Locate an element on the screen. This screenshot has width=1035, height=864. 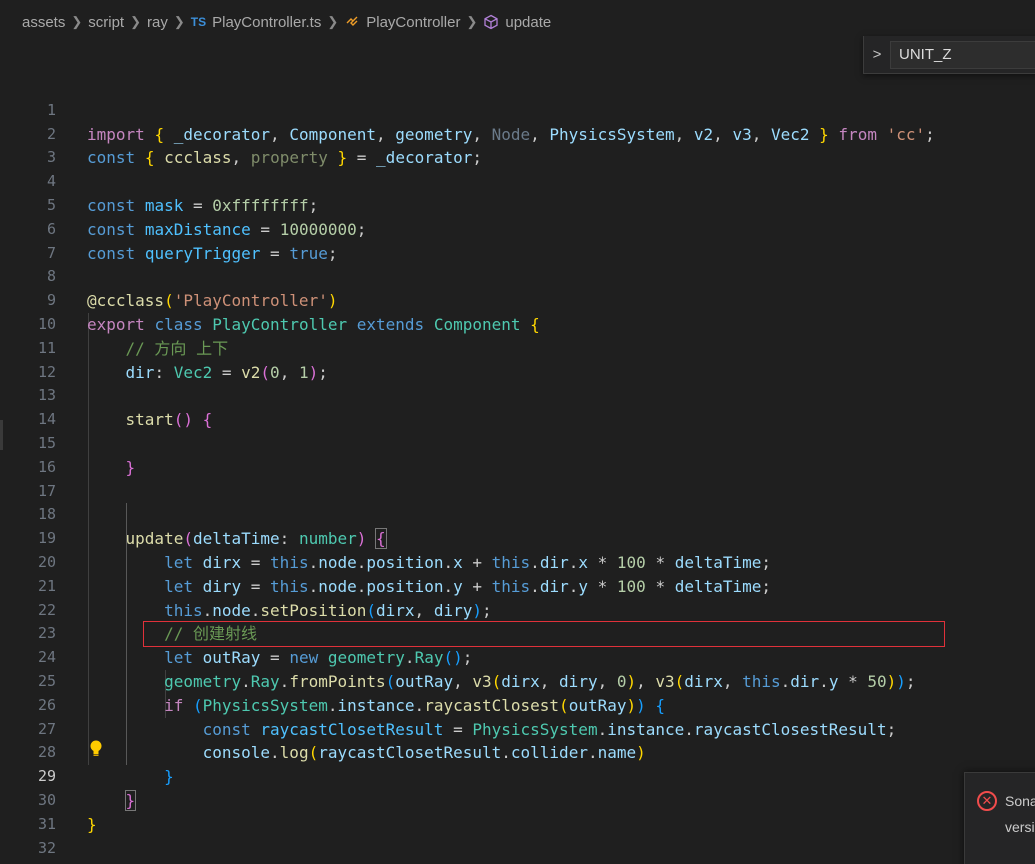
code-line: 29 } is located at coordinates (517, 776).